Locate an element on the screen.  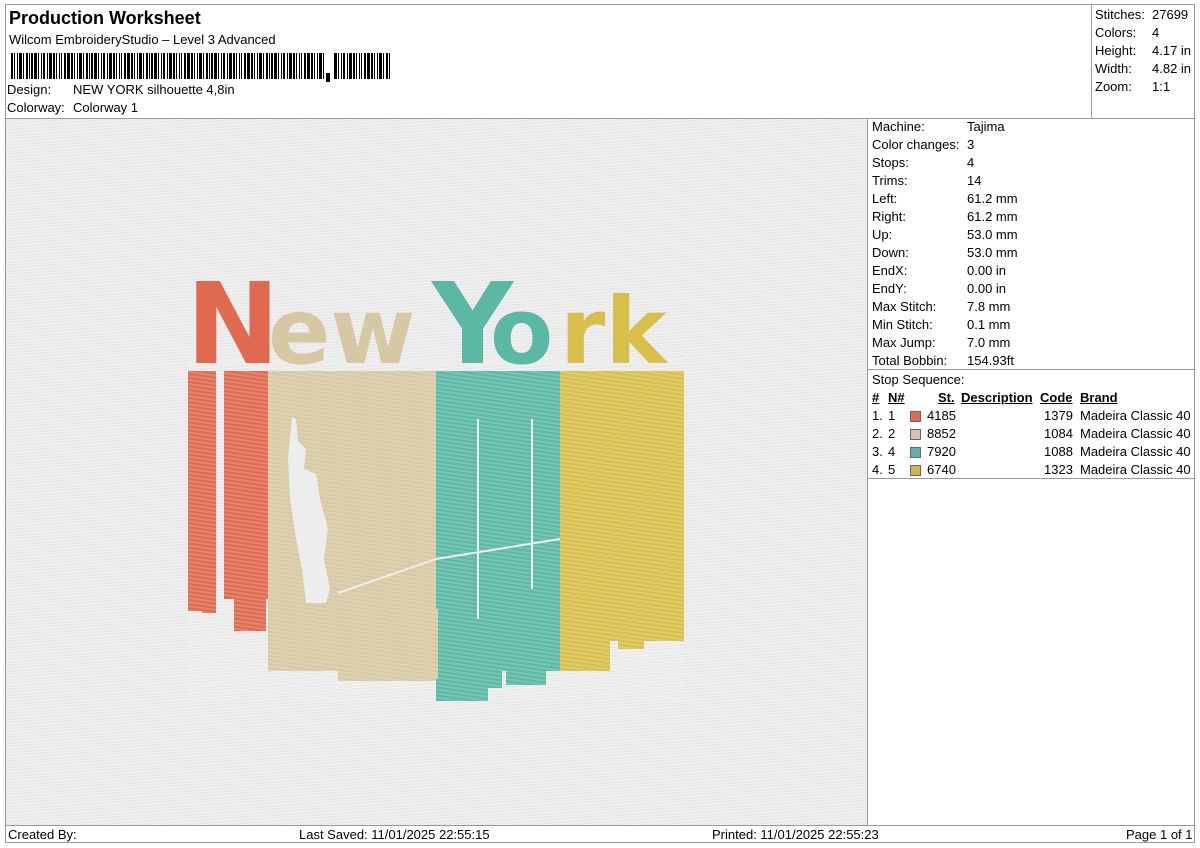
info-color-changes: Color changes: 3 is located at coordinates (923, 144).